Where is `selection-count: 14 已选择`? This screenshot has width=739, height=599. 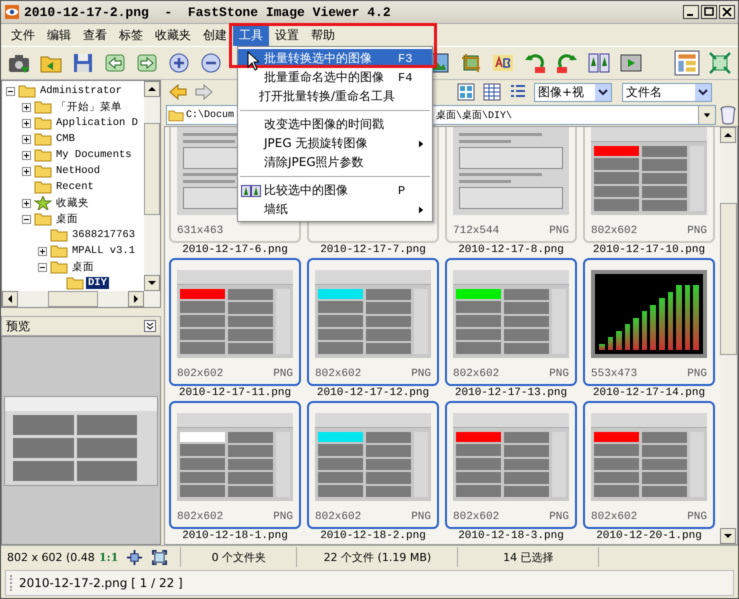 selection-count: 14 已选择 is located at coordinates (527, 557).